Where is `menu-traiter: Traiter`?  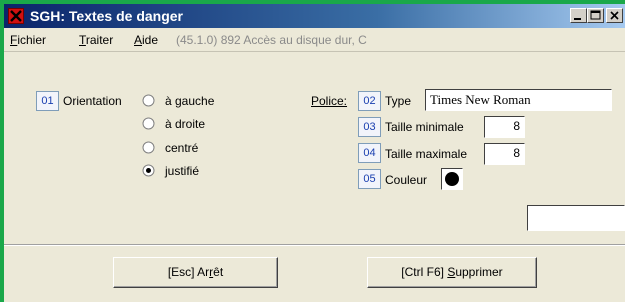
menu-traiter: Traiter is located at coordinates (96, 40).